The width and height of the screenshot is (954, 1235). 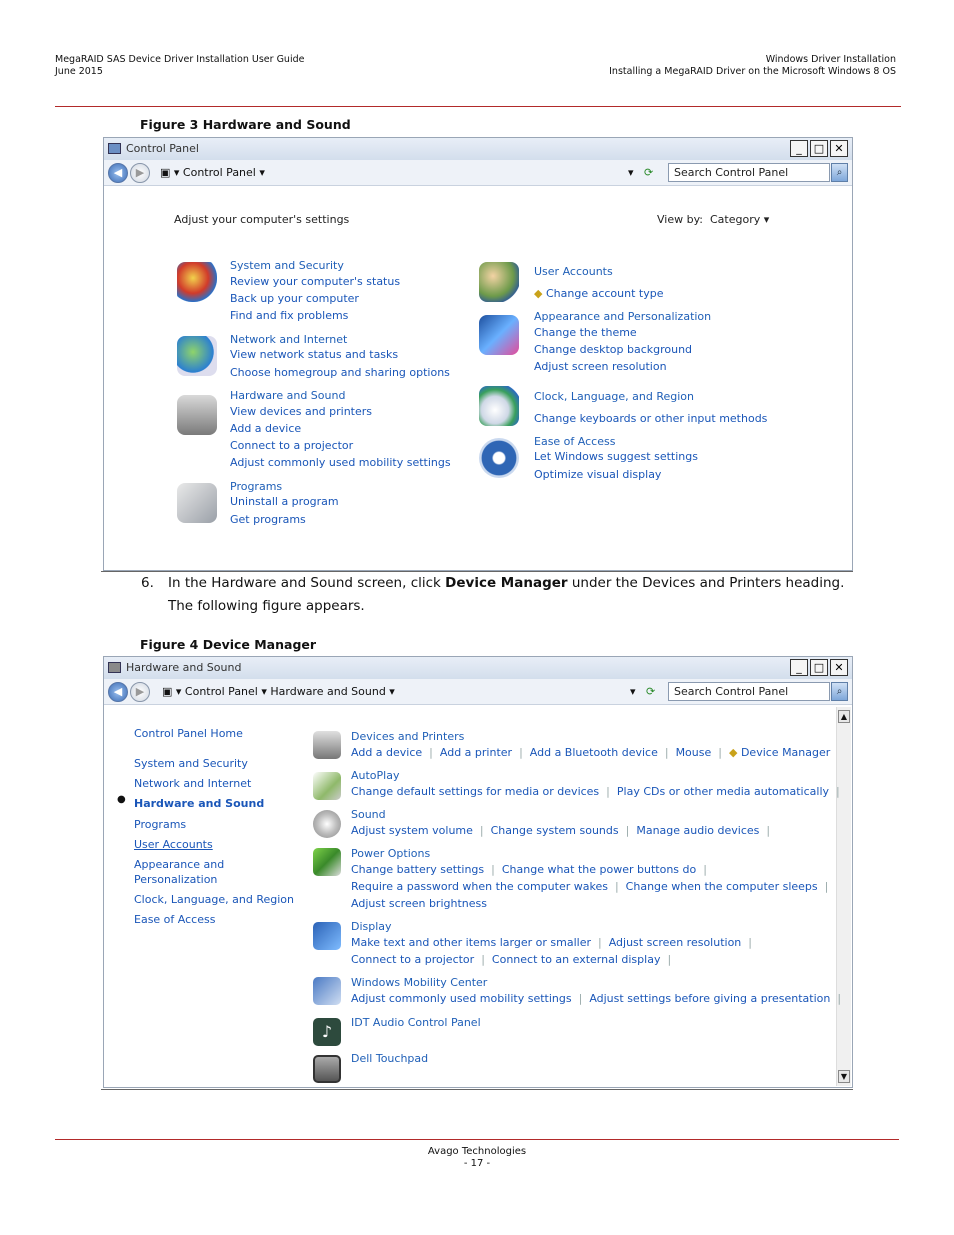 What do you see at coordinates (327, 691) in the screenshot?
I see `breadcrumb-hardware-sound: Hardware and Sound` at bounding box center [327, 691].